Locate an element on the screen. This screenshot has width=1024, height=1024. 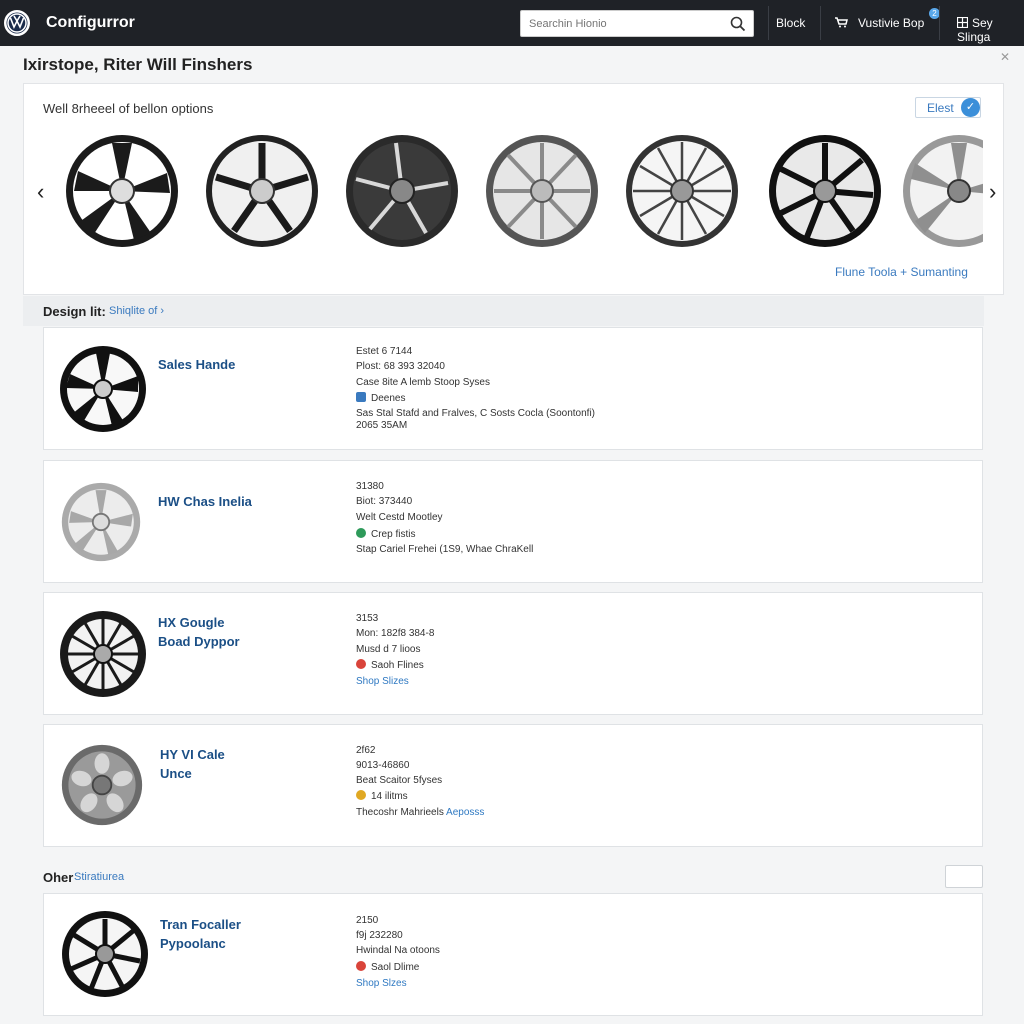
carousel-next-arrow-icon: › is located at coordinates (992, 192).